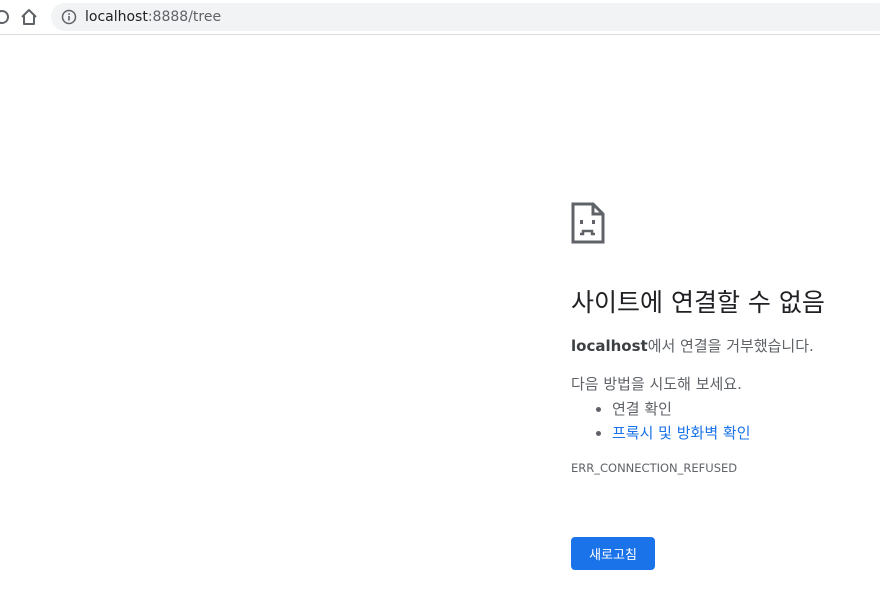 The image size is (880, 591). I want to click on address-bar: localhost:8888/tree, so click(465, 17).